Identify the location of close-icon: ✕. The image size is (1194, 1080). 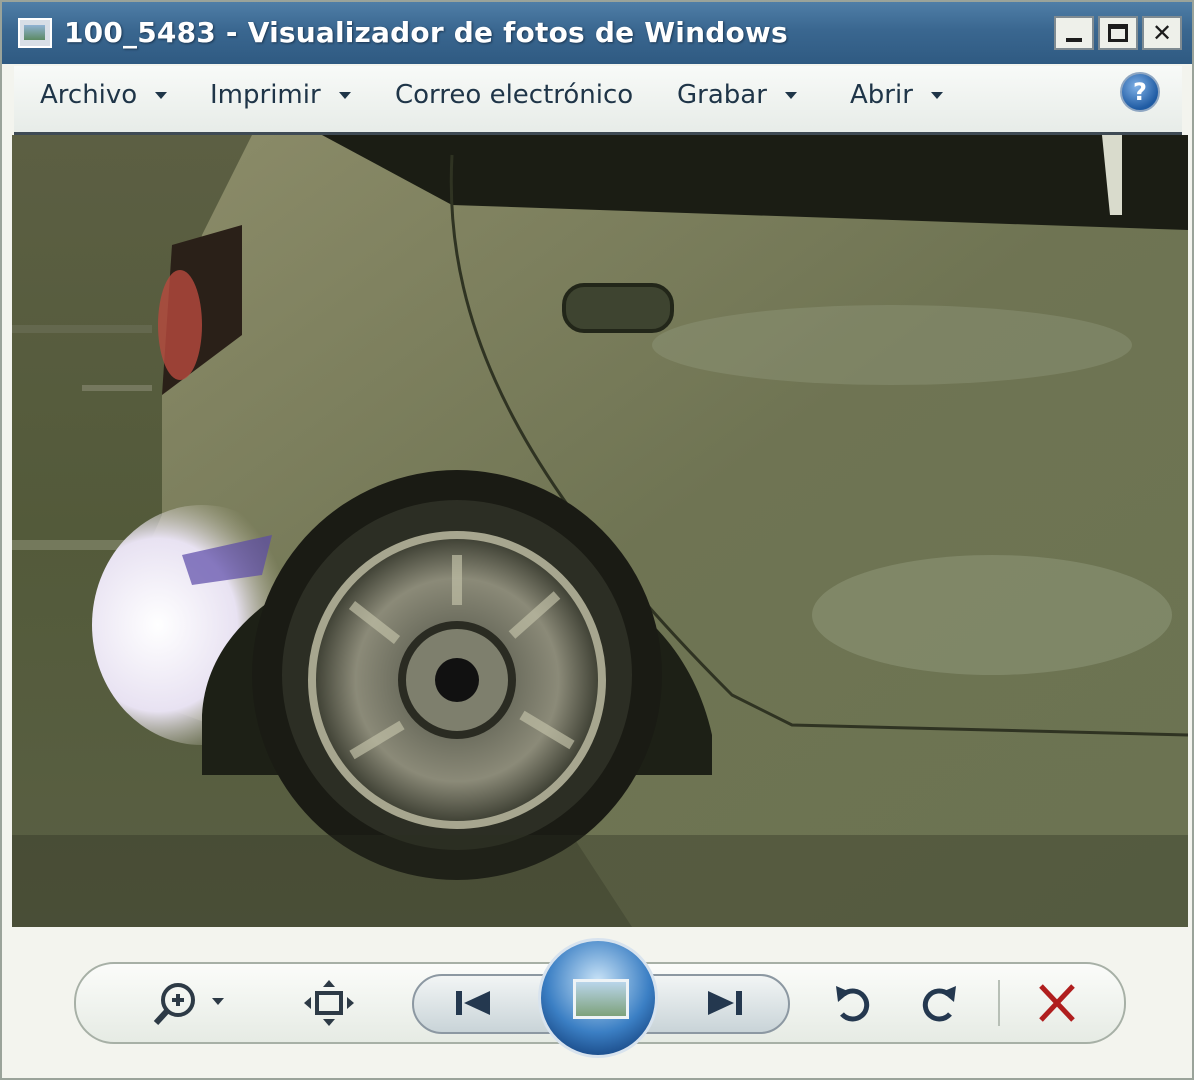
(1162, 33).